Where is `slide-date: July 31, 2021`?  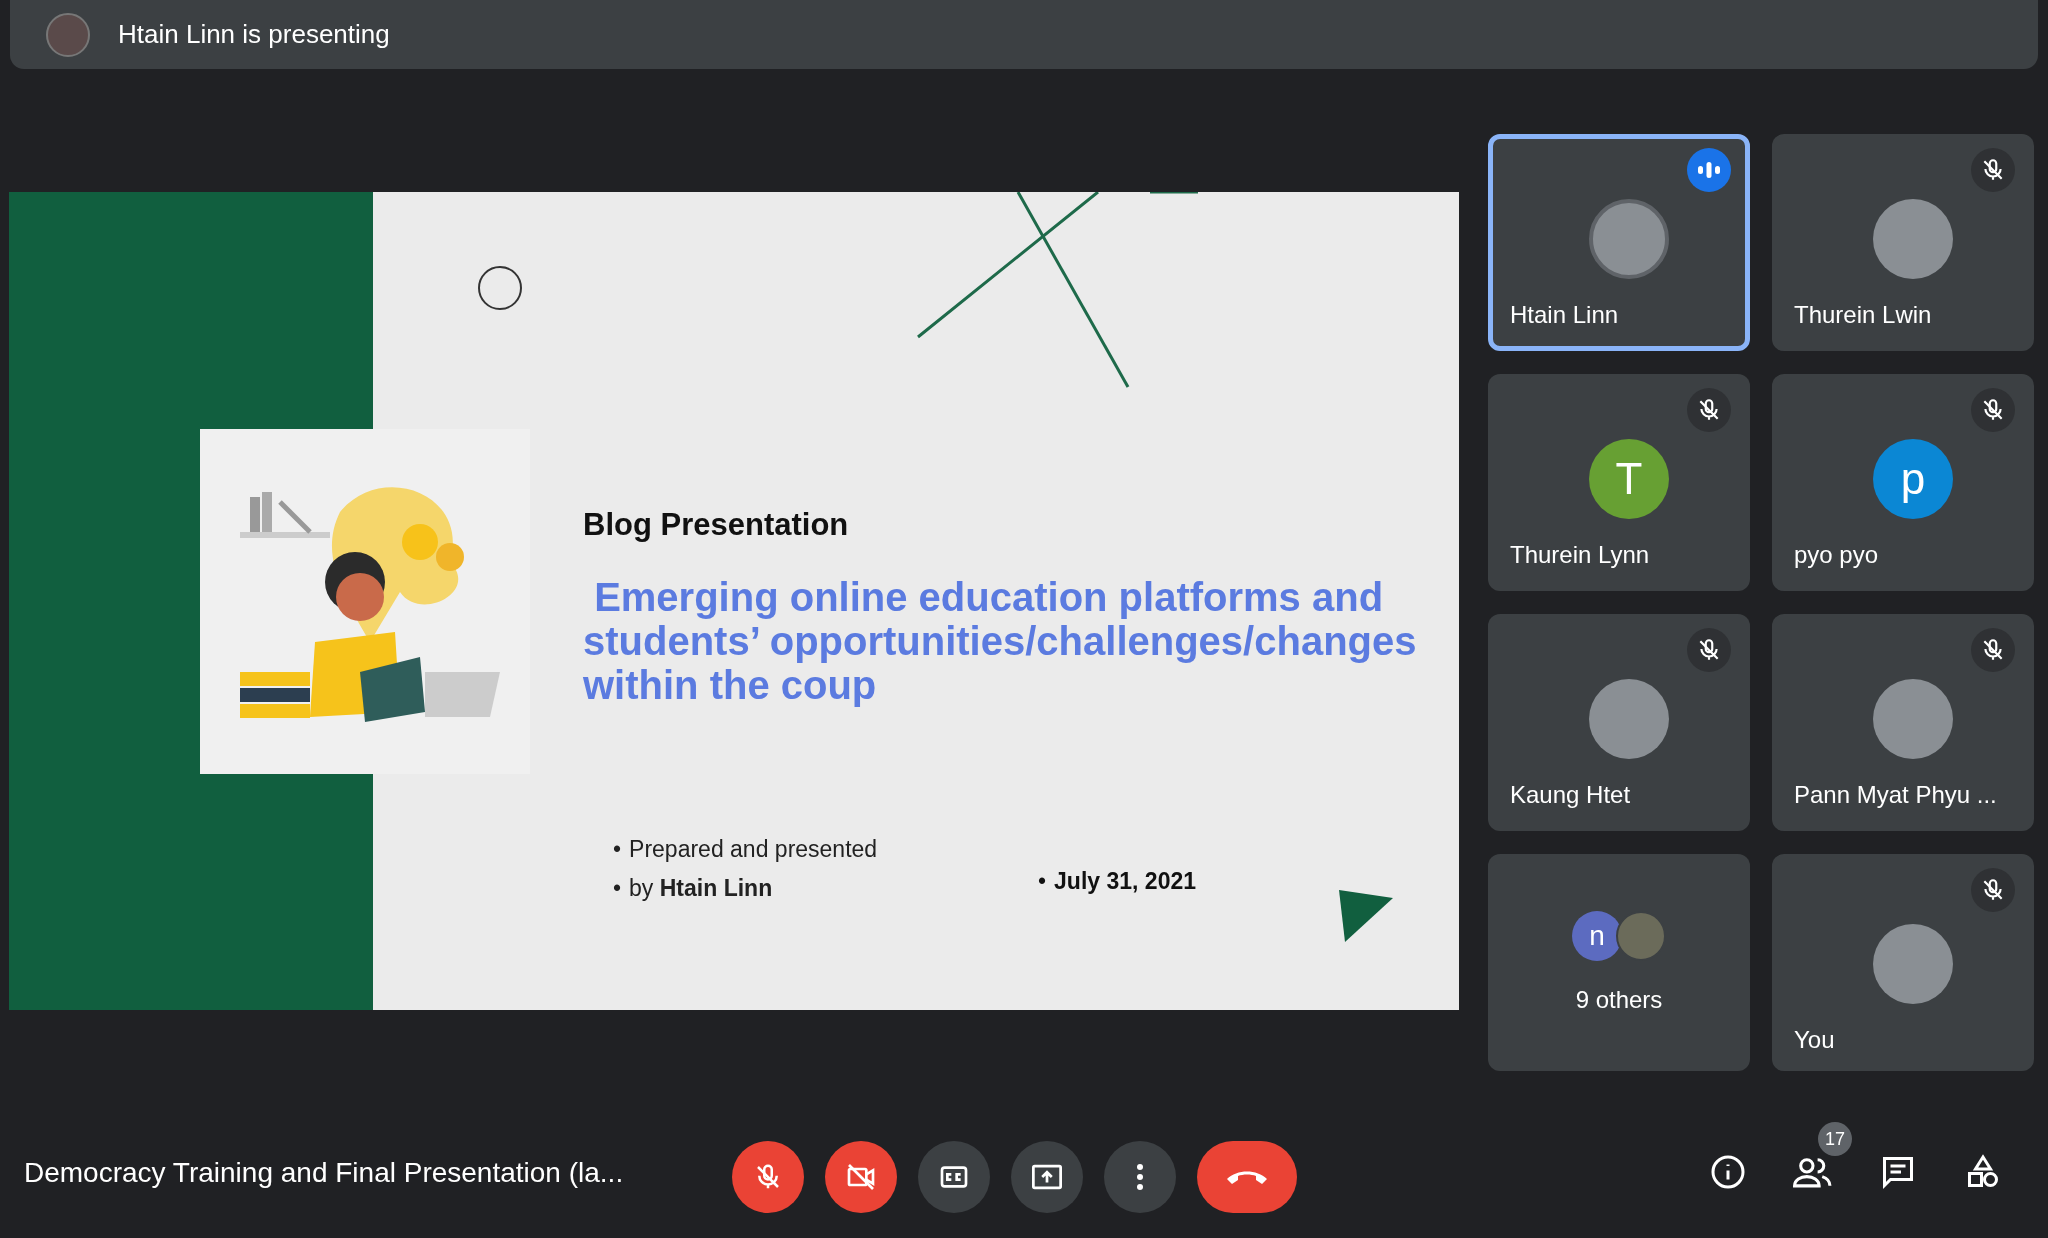
slide-date: July 31, 2021 is located at coordinates (1125, 881).